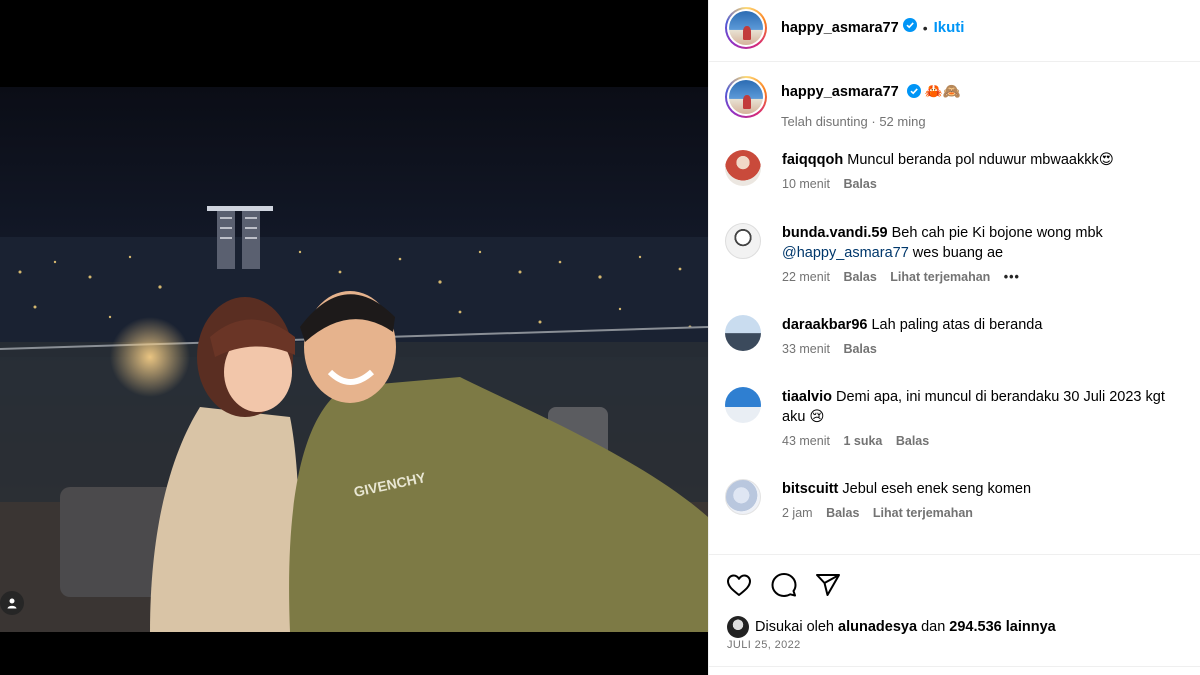 Image resolution: width=1200 pixels, height=675 pixels. I want to click on comment-username: daraakbar96, so click(824, 325).